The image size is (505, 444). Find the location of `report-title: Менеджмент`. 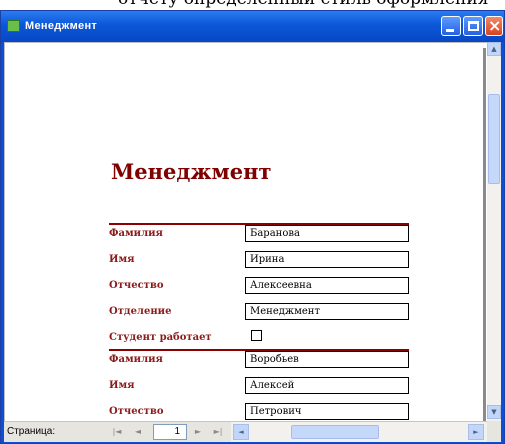

report-title: Менеджмент is located at coordinates (191, 171).